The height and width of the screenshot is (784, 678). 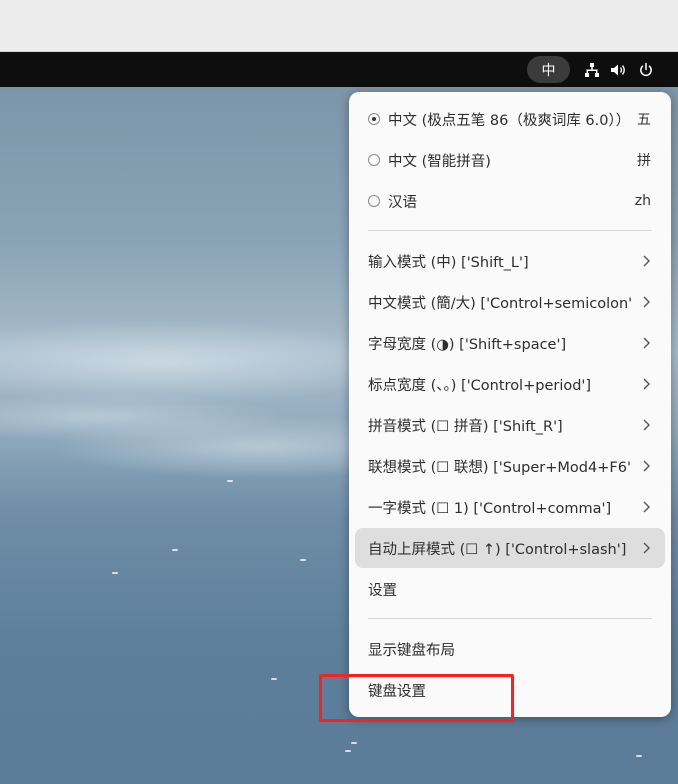 What do you see at coordinates (448, 262) in the screenshot?
I see `menu-item-label: 输入模式 (中) ['Shift_L']` at bounding box center [448, 262].